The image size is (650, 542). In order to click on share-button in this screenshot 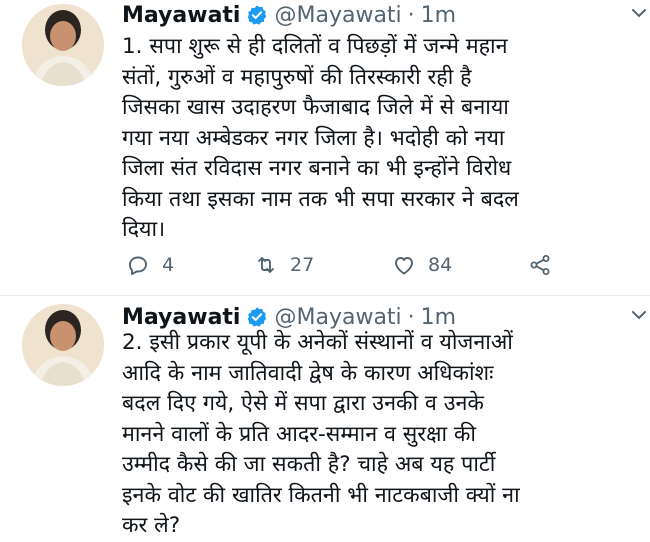, I will do `click(540, 265)`.